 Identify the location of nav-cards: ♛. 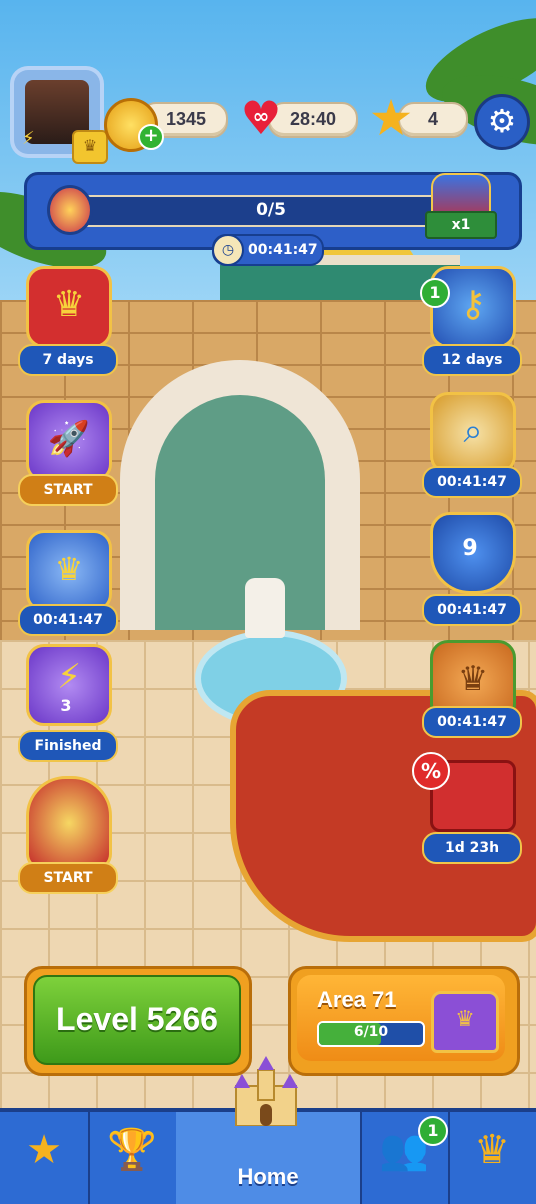
(492, 1158).